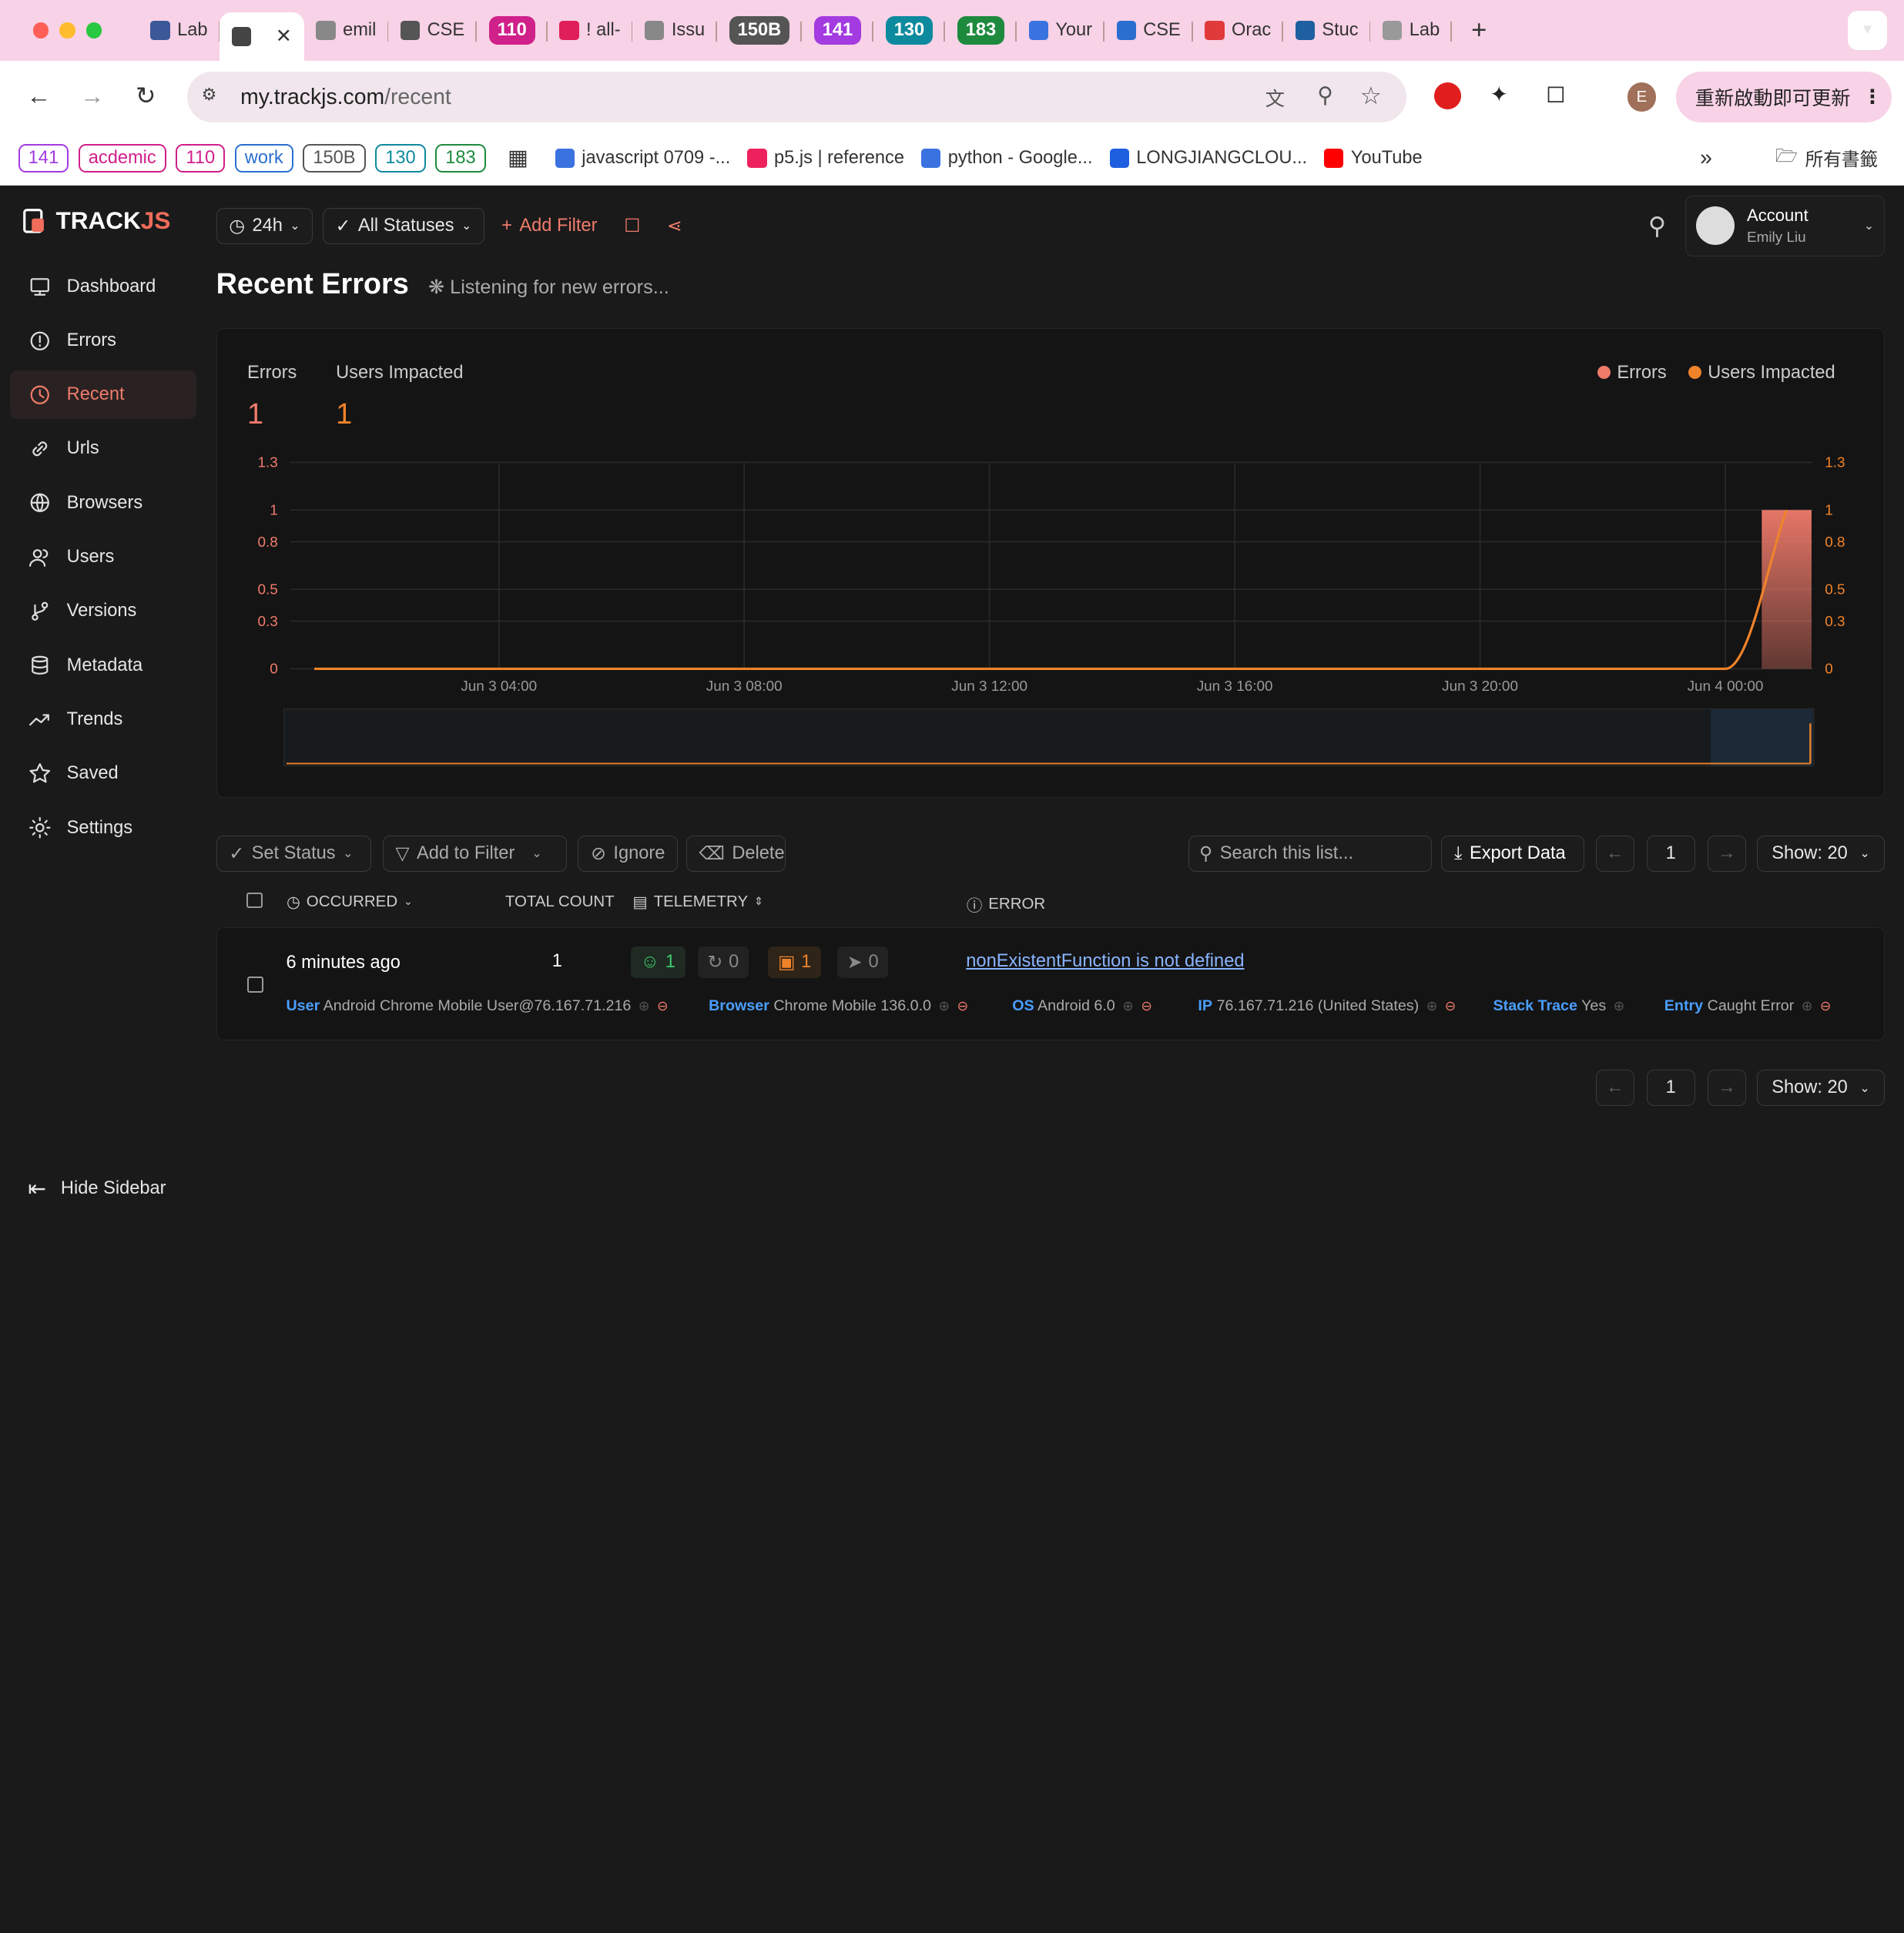 This screenshot has width=1904, height=1933. I want to click on all-bookmarks: 🗁 所有書籤, so click(1826, 157).